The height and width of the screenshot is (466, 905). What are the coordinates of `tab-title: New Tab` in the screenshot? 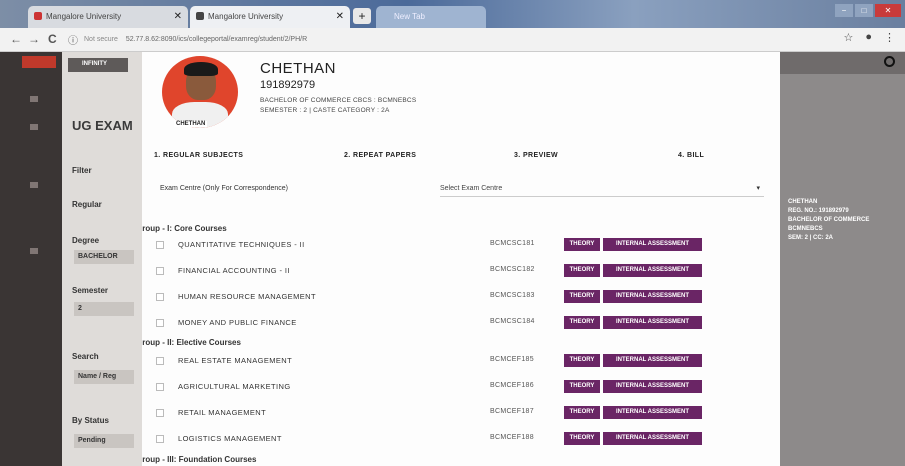 It's located at (409, 16).